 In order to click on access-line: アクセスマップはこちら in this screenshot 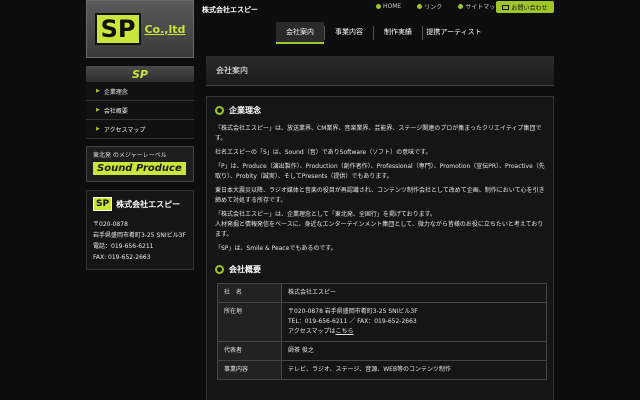, I will do `click(321, 331)`.